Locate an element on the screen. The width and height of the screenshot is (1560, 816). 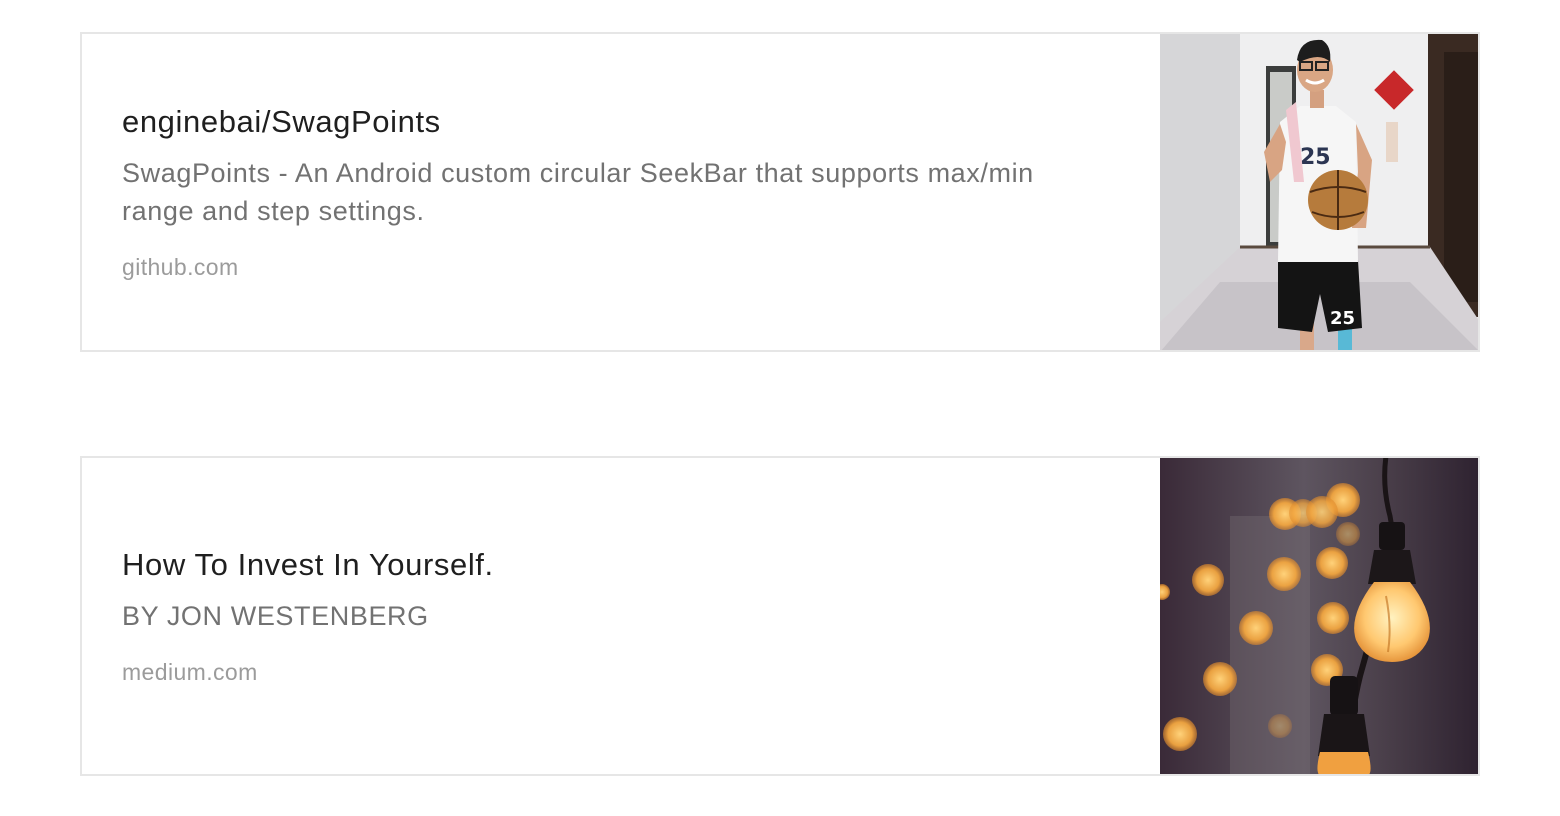
card-thumbnail-basketball-player: 25 25 is located at coordinates (1319, 192).